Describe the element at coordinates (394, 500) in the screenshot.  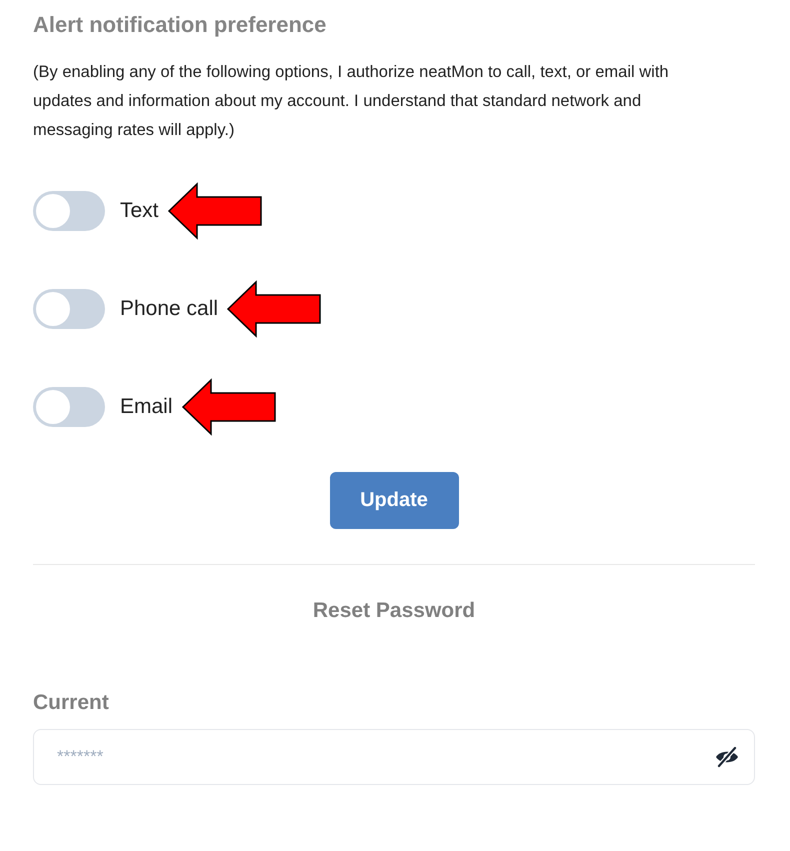
I see `update-button: Update` at that location.